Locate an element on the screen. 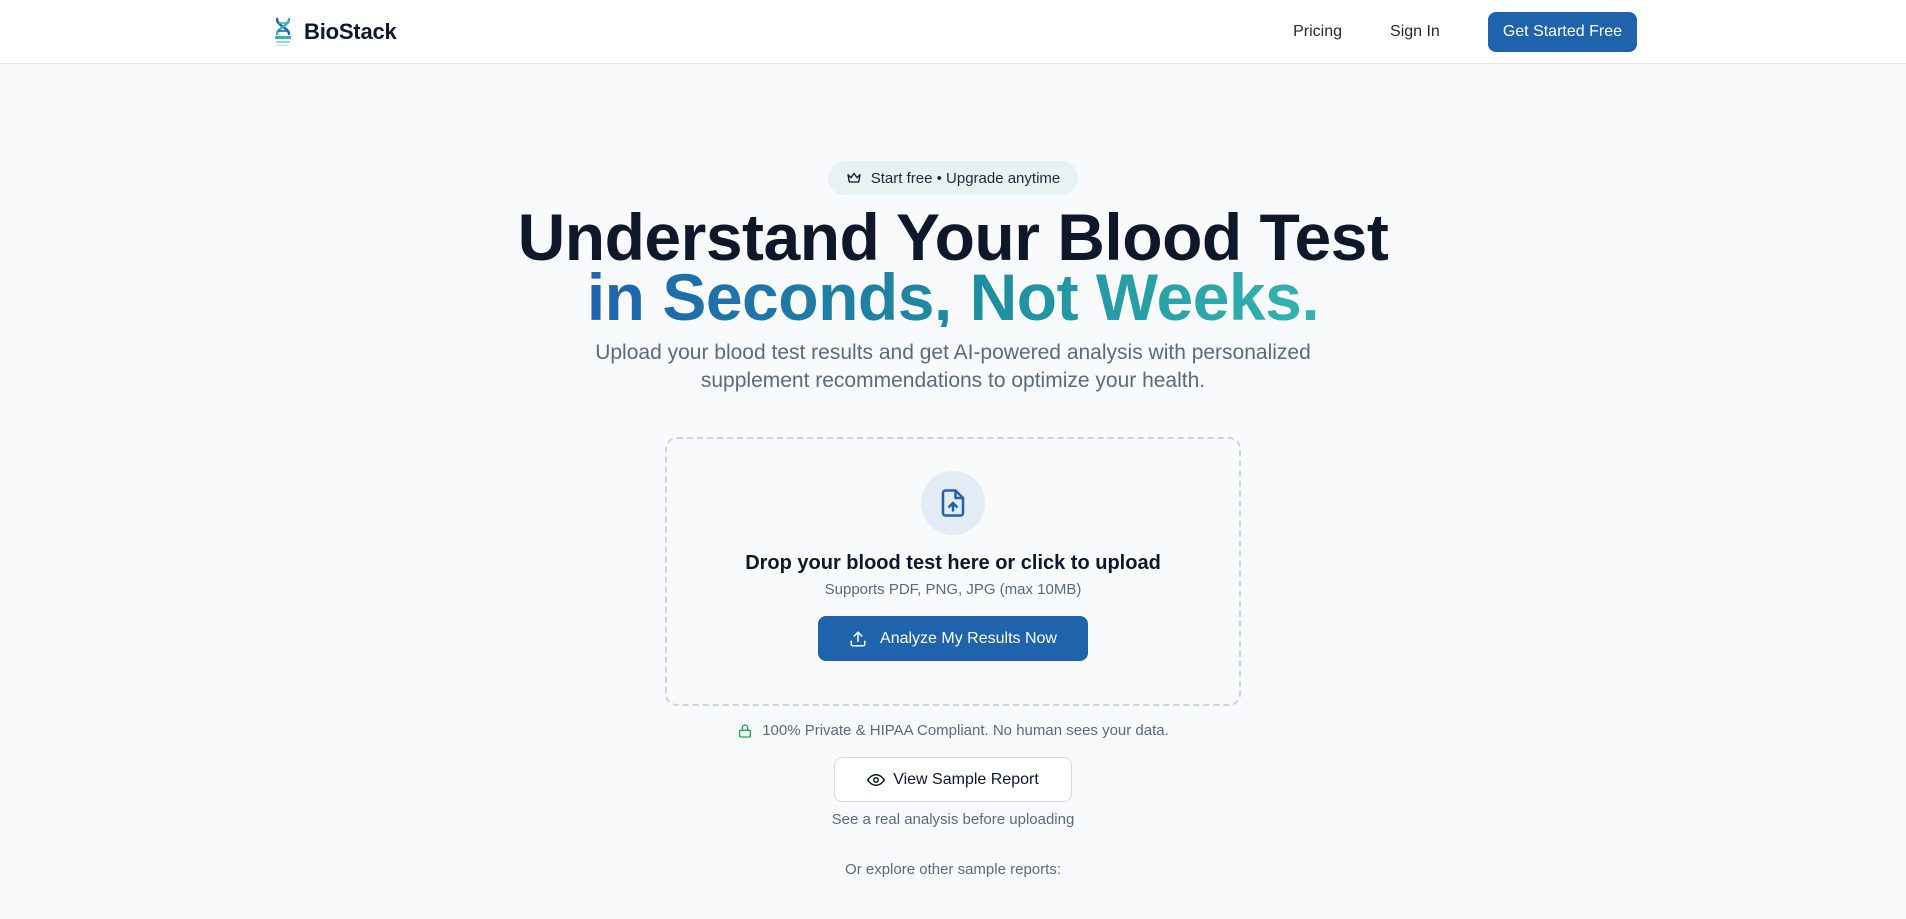 This screenshot has width=1906, height=919. eye-icon is located at coordinates (876, 779).